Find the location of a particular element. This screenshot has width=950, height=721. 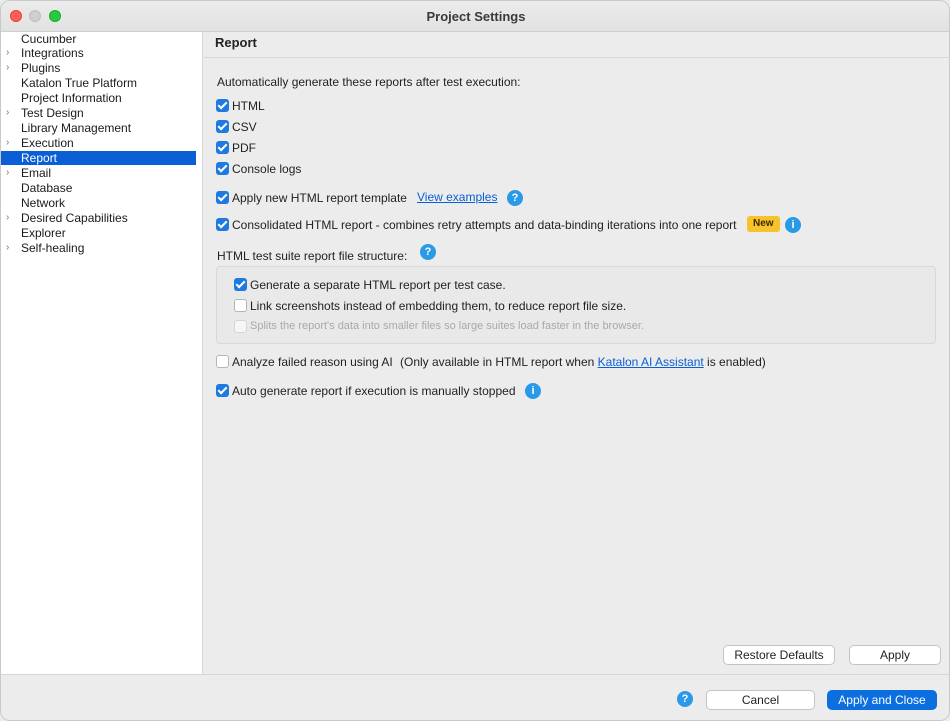

pdf-report-checkbox is located at coordinates (222, 147).